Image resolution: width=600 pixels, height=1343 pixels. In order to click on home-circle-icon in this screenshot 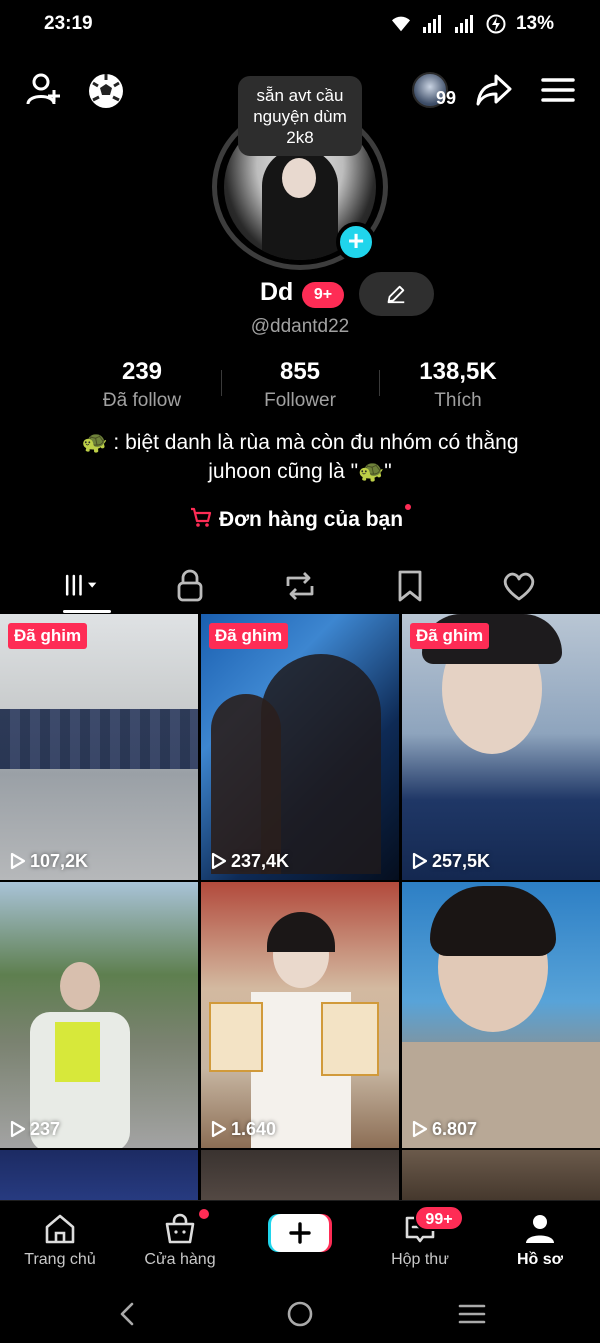, I will do `click(300, 1314)`.